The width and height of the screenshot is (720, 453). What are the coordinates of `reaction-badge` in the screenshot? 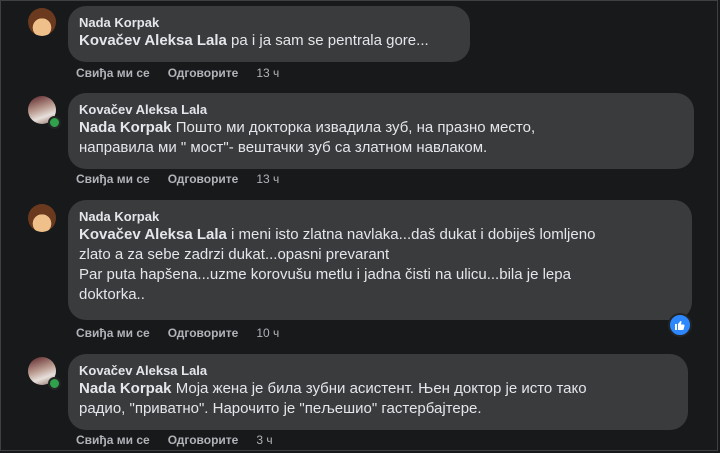 It's located at (680, 325).